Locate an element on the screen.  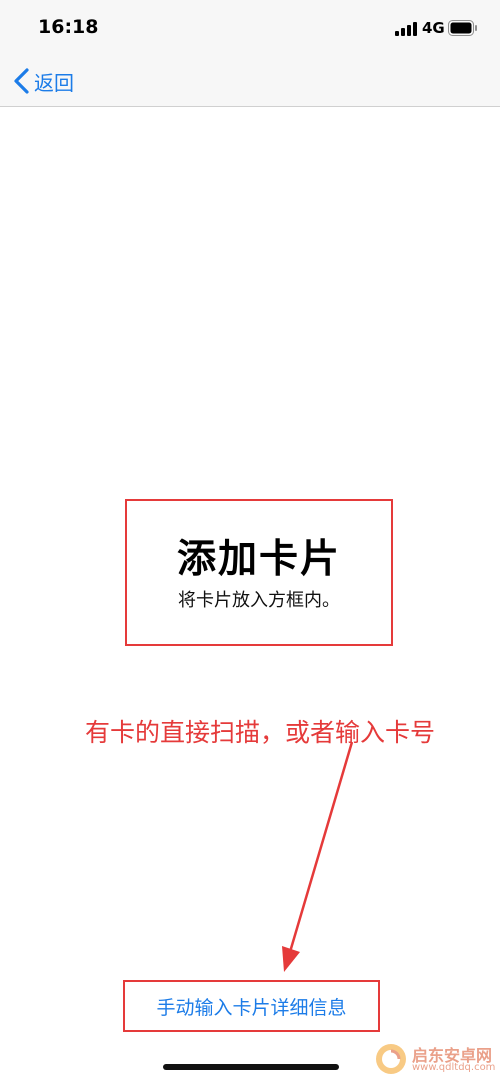
watermark-url: www.qdltdq.com is located at coordinates (454, 1067).